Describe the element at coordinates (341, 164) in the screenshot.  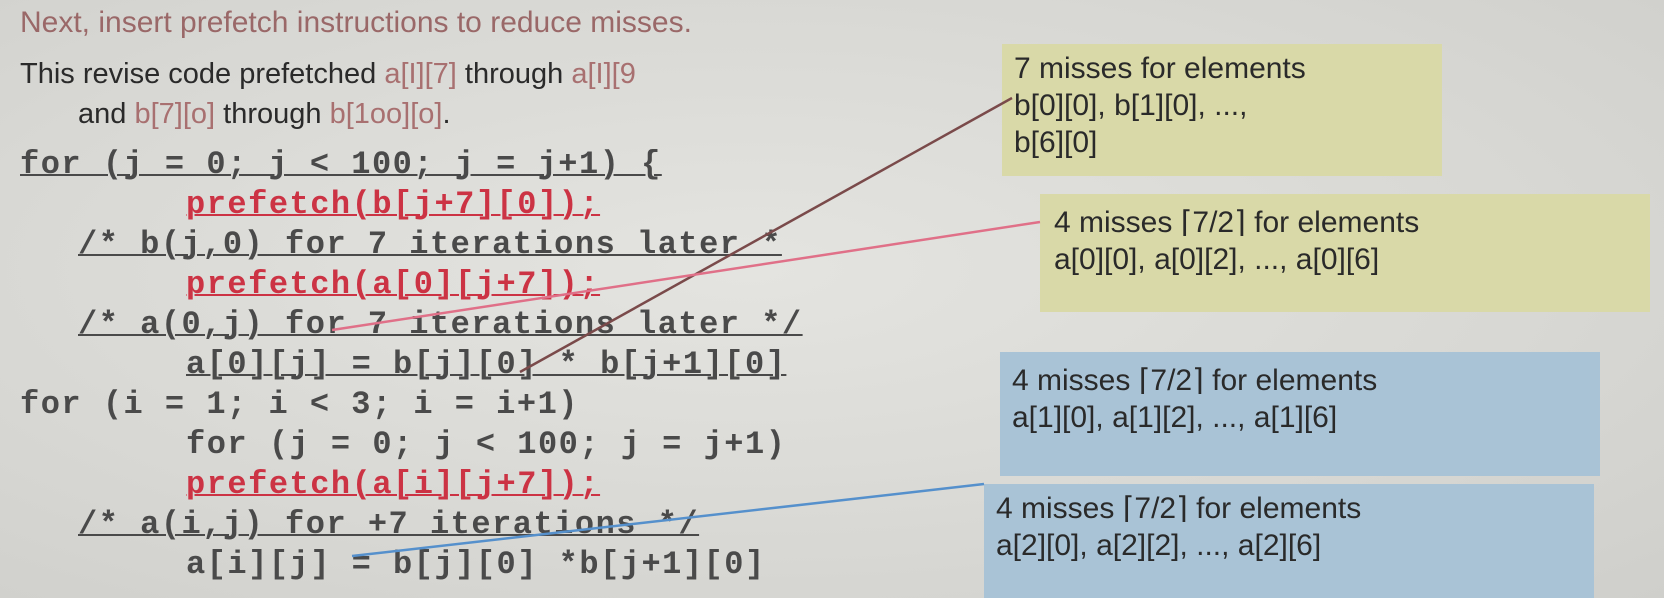
I see `code-line-outer-loop: for (j = 0; j < 100; j = j+1) {` at that location.